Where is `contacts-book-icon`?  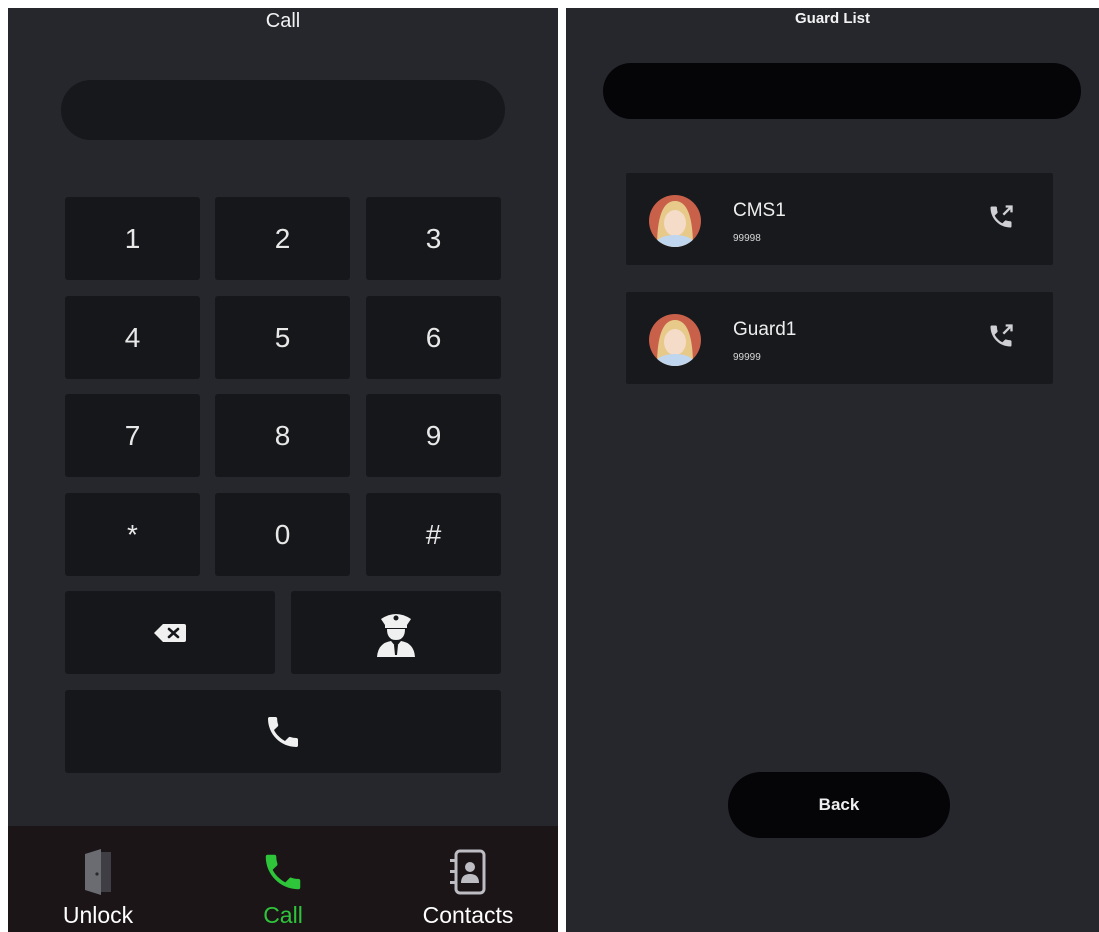
contacts-book-icon is located at coordinates (468, 872).